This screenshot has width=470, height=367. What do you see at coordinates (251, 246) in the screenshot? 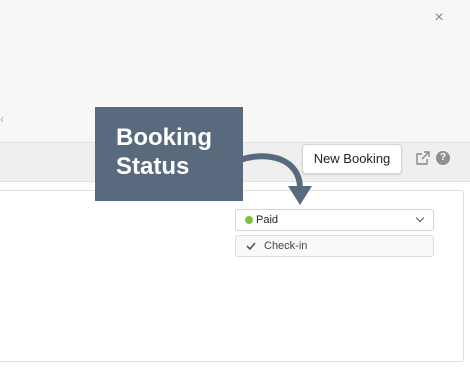
I see `check-icon` at bounding box center [251, 246].